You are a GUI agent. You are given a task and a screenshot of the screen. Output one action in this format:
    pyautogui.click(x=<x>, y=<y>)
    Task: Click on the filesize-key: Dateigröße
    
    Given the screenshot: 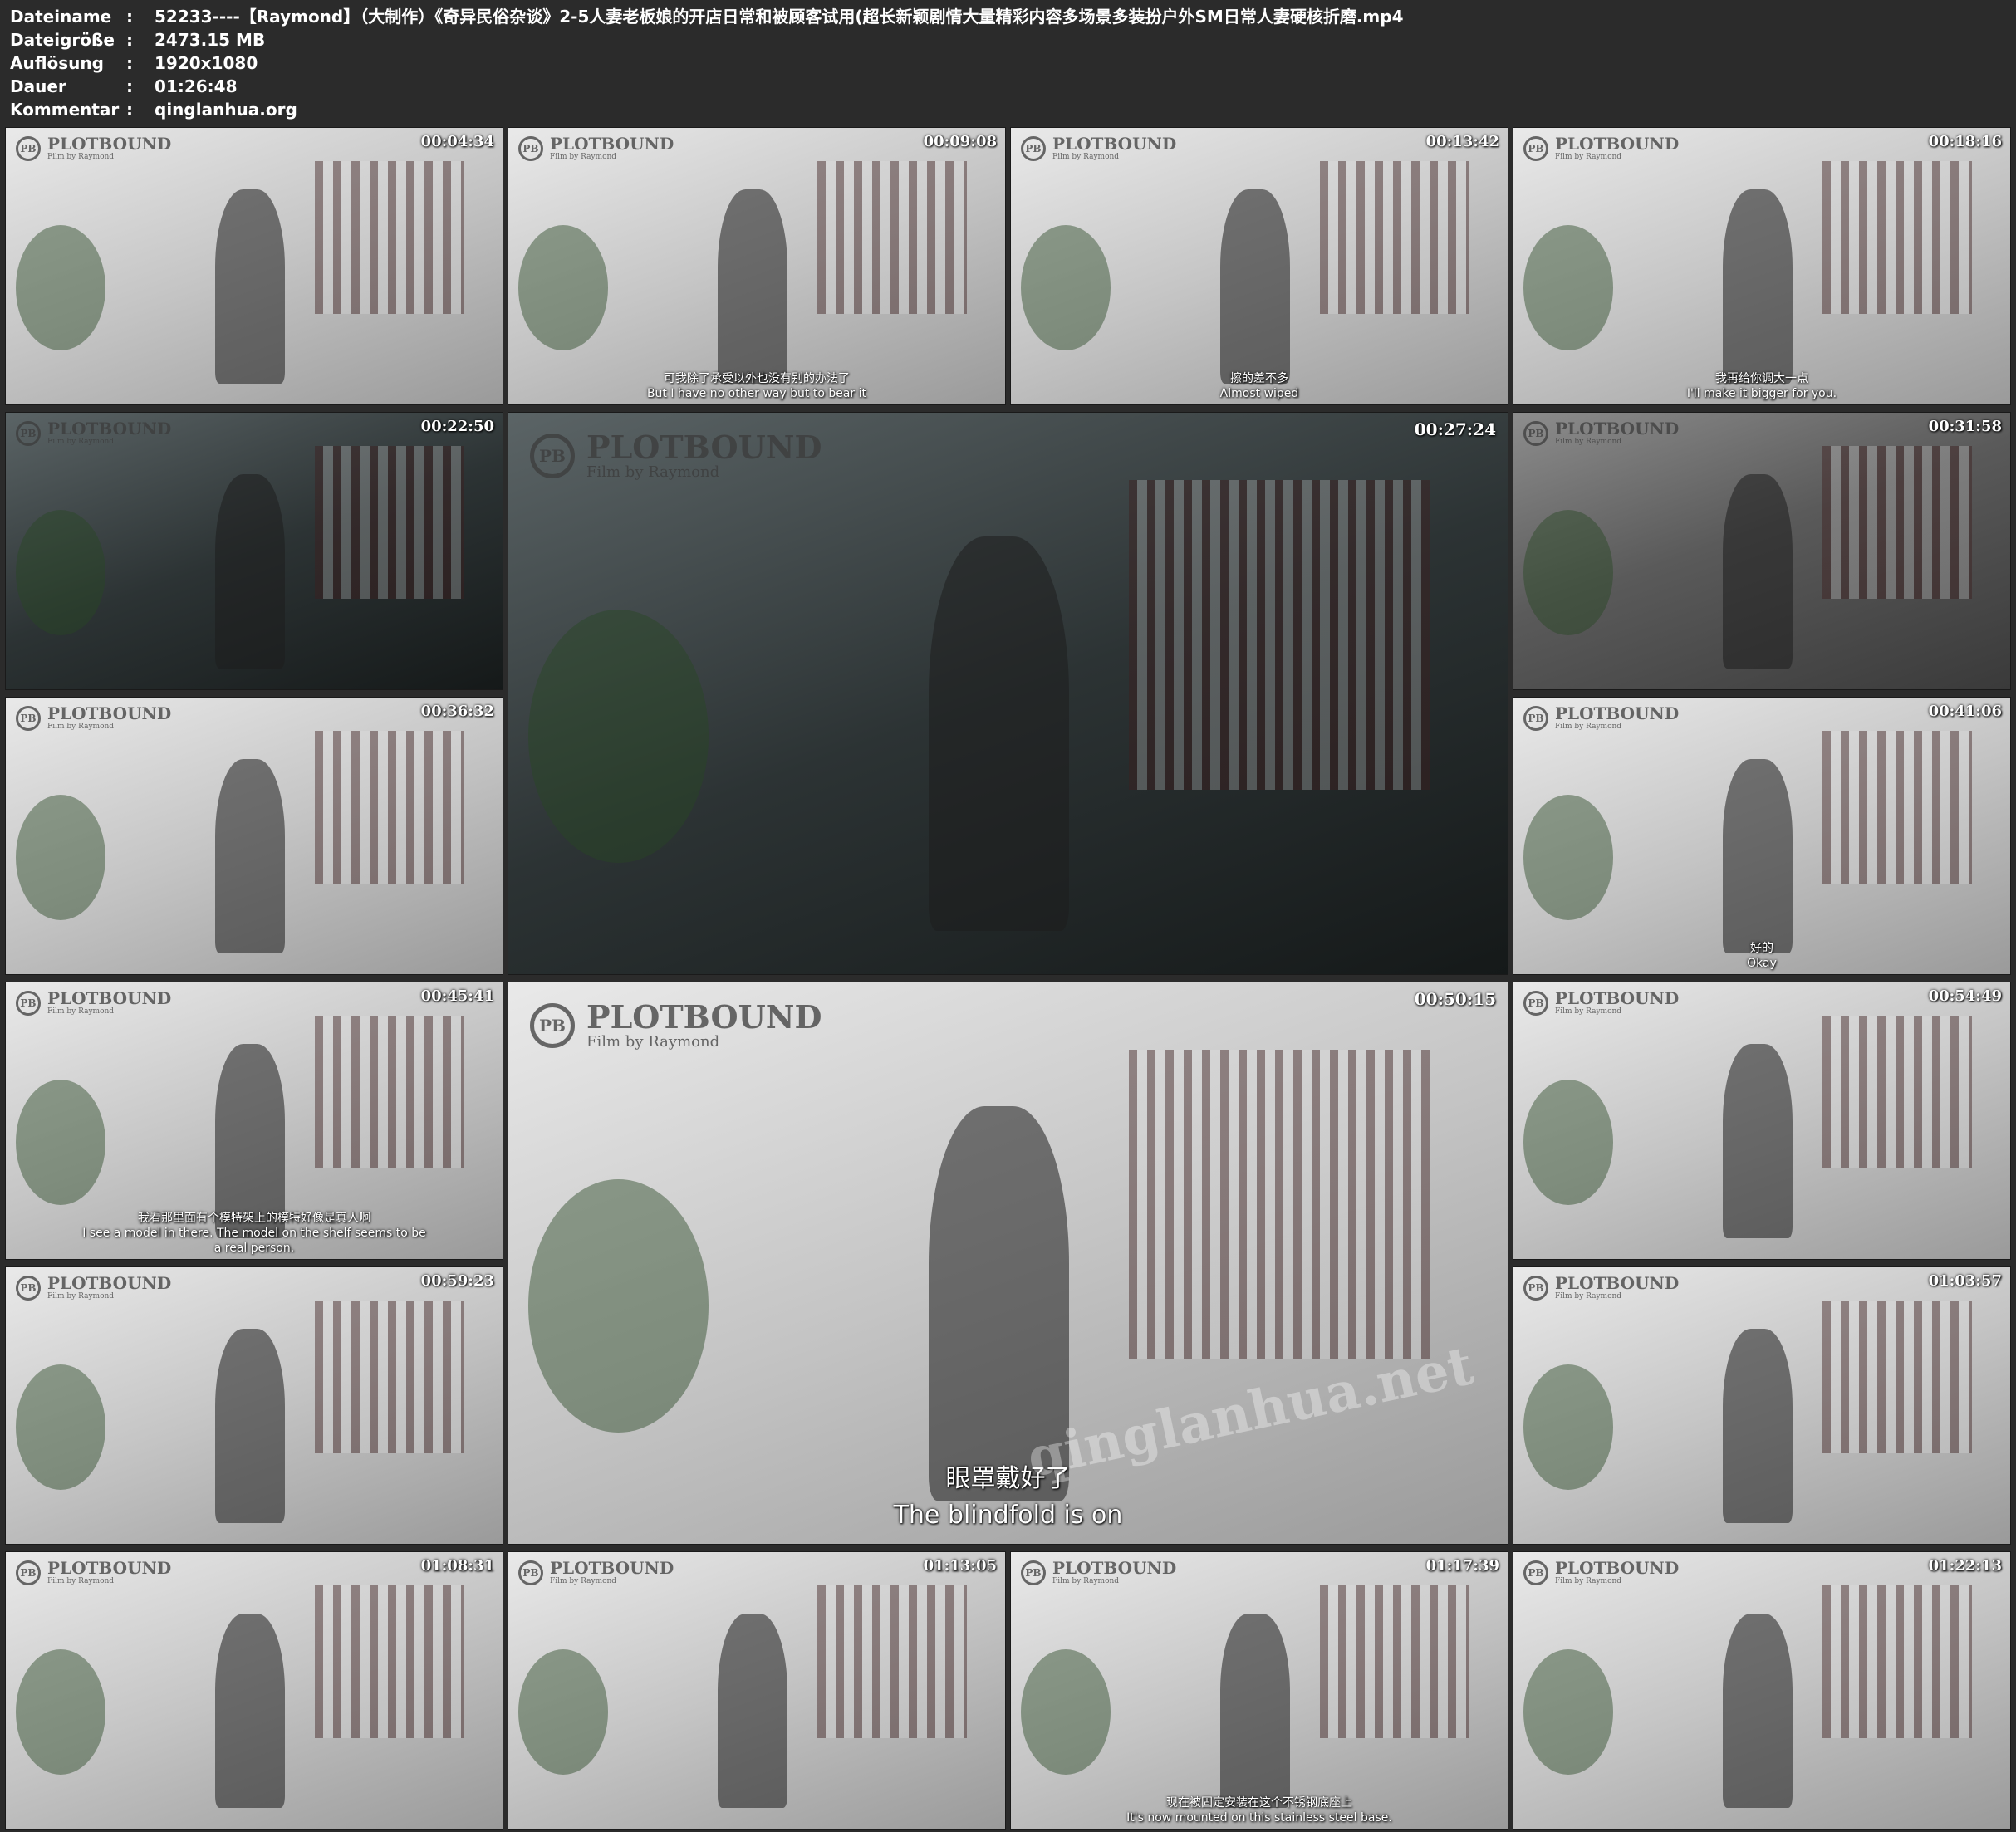 What is the action you would take?
    pyautogui.click(x=62, y=40)
    